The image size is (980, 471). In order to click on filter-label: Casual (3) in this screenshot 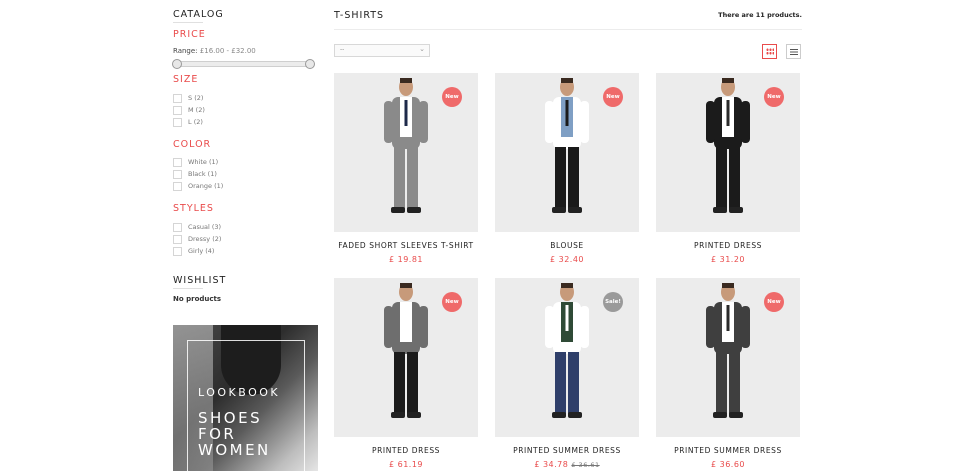, I will do `click(205, 227)`.